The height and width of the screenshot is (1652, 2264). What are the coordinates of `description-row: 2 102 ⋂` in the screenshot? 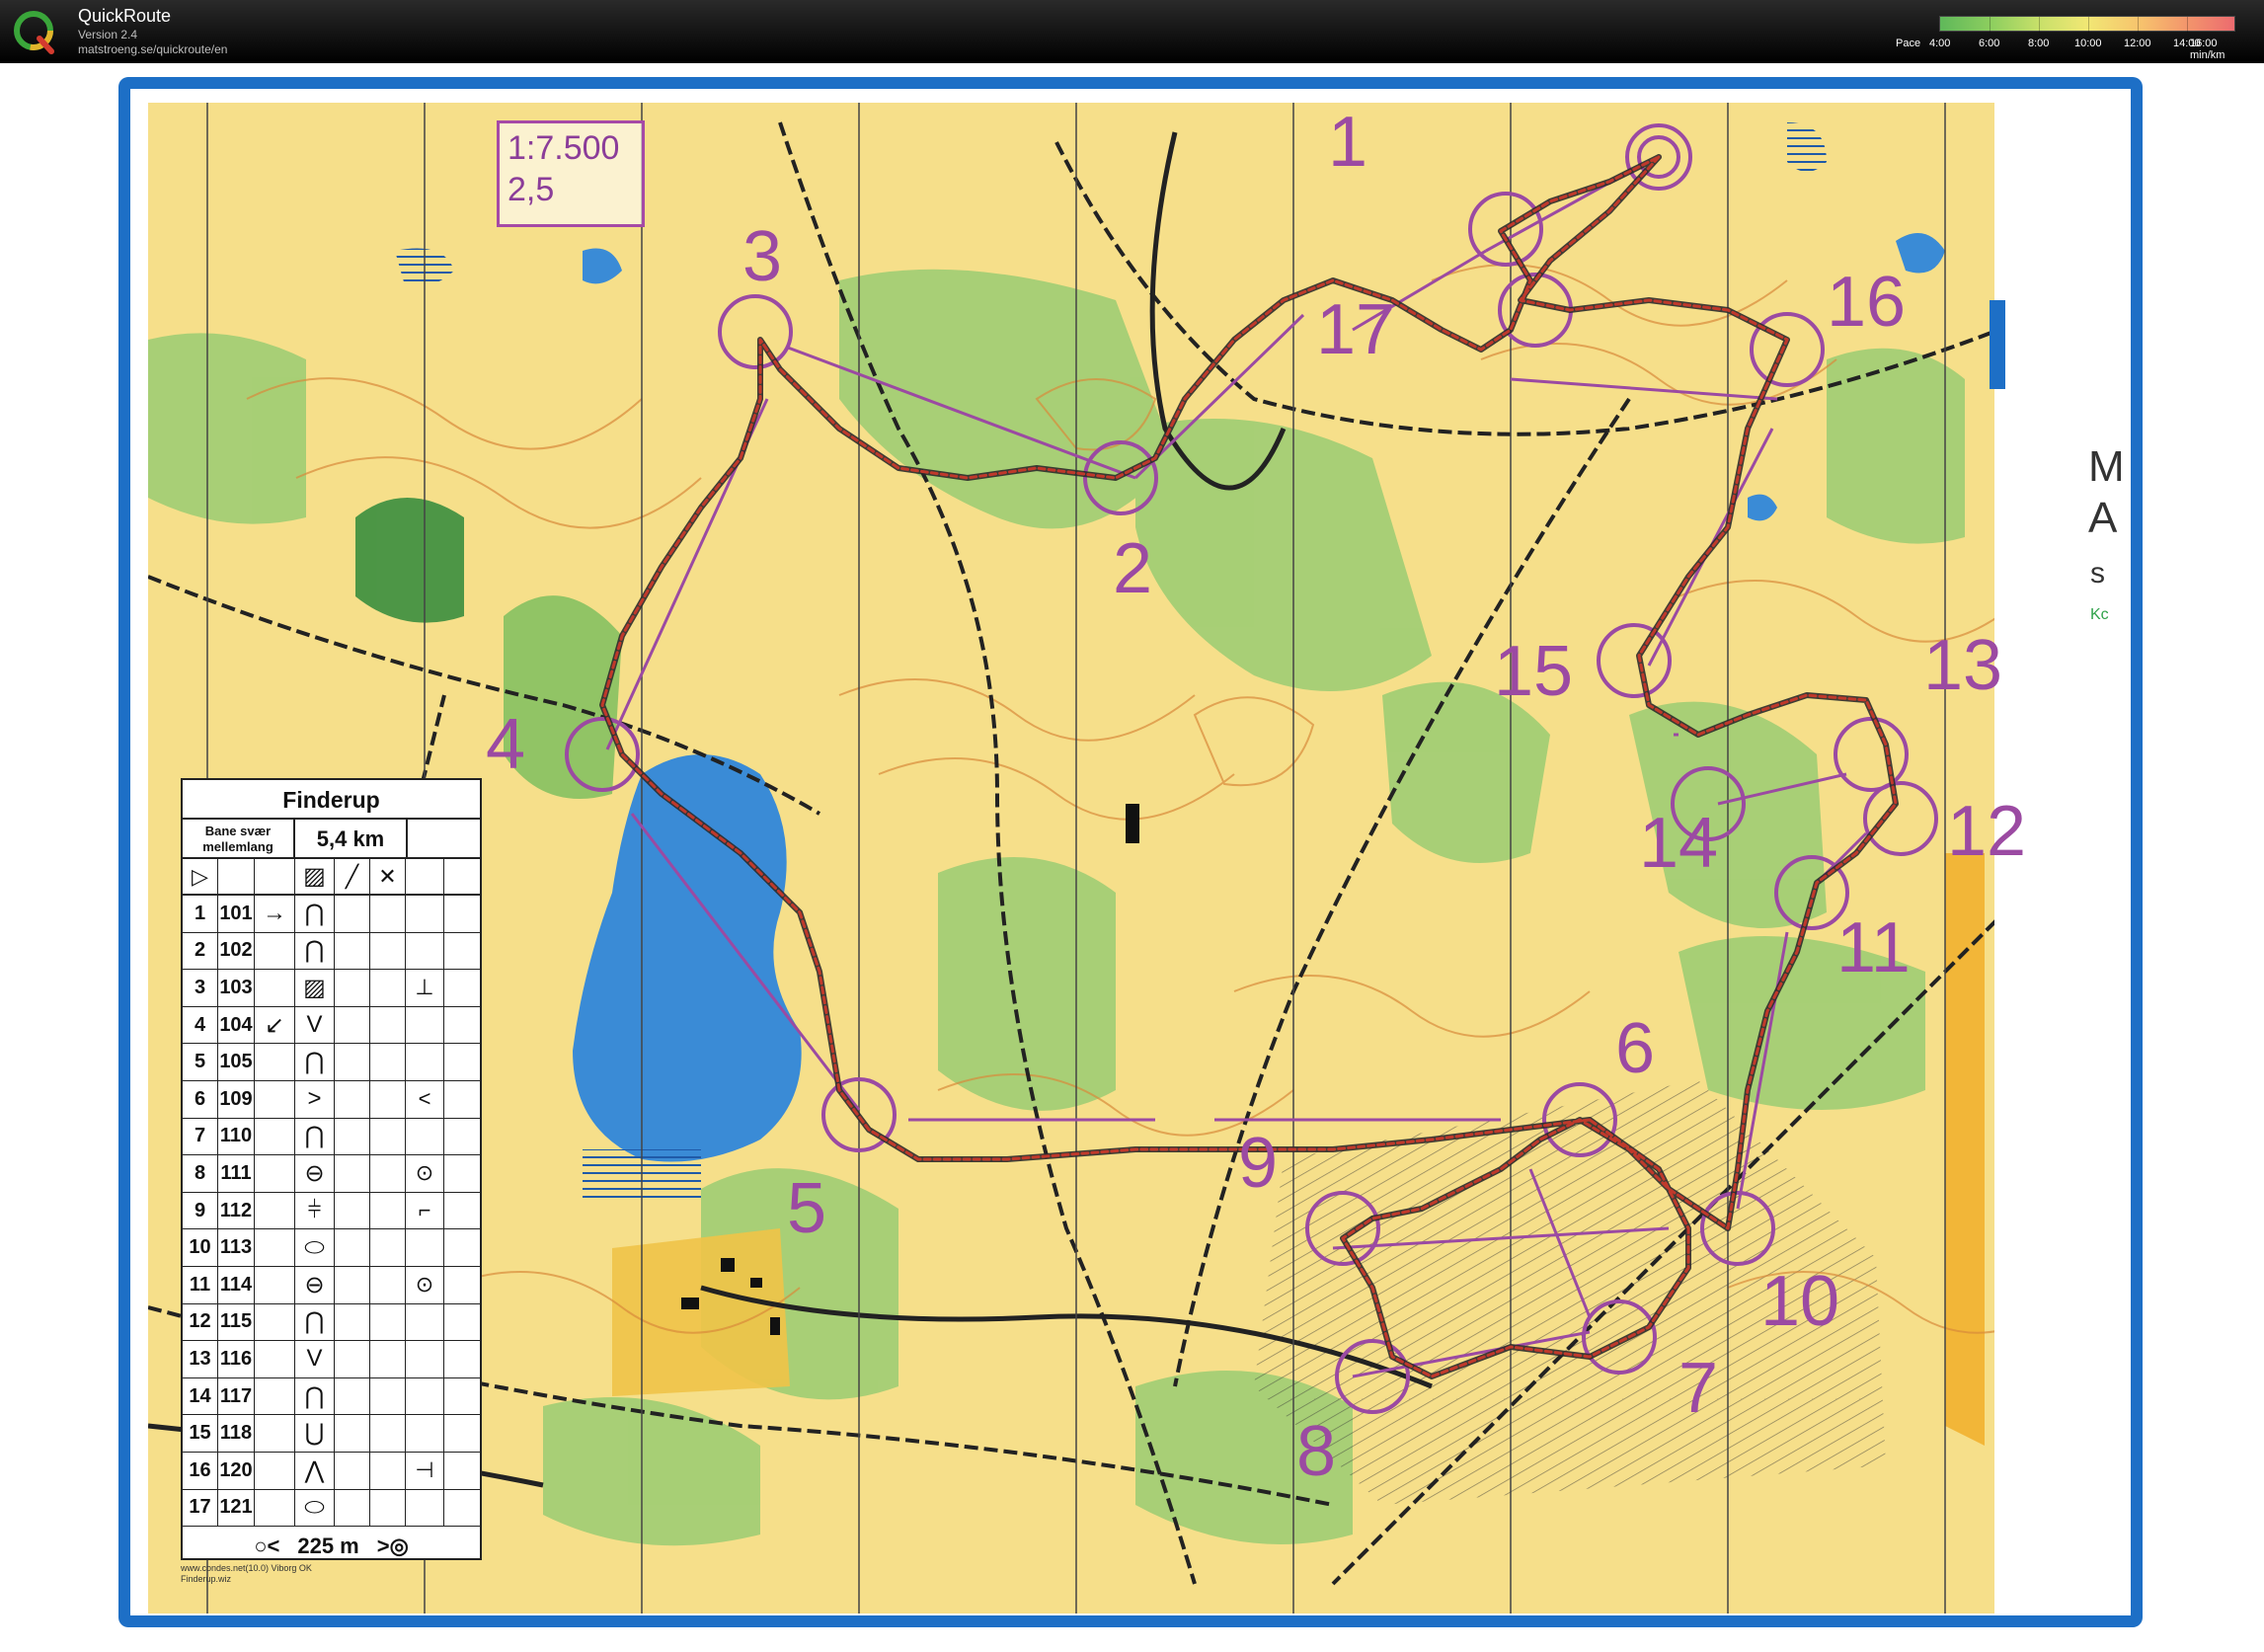 It's located at (331, 951).